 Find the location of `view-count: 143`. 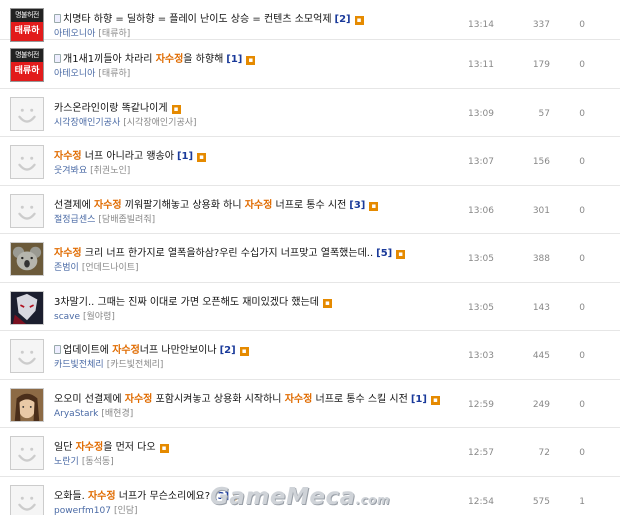

view-count: 143 is located at coordinates (541, 307).